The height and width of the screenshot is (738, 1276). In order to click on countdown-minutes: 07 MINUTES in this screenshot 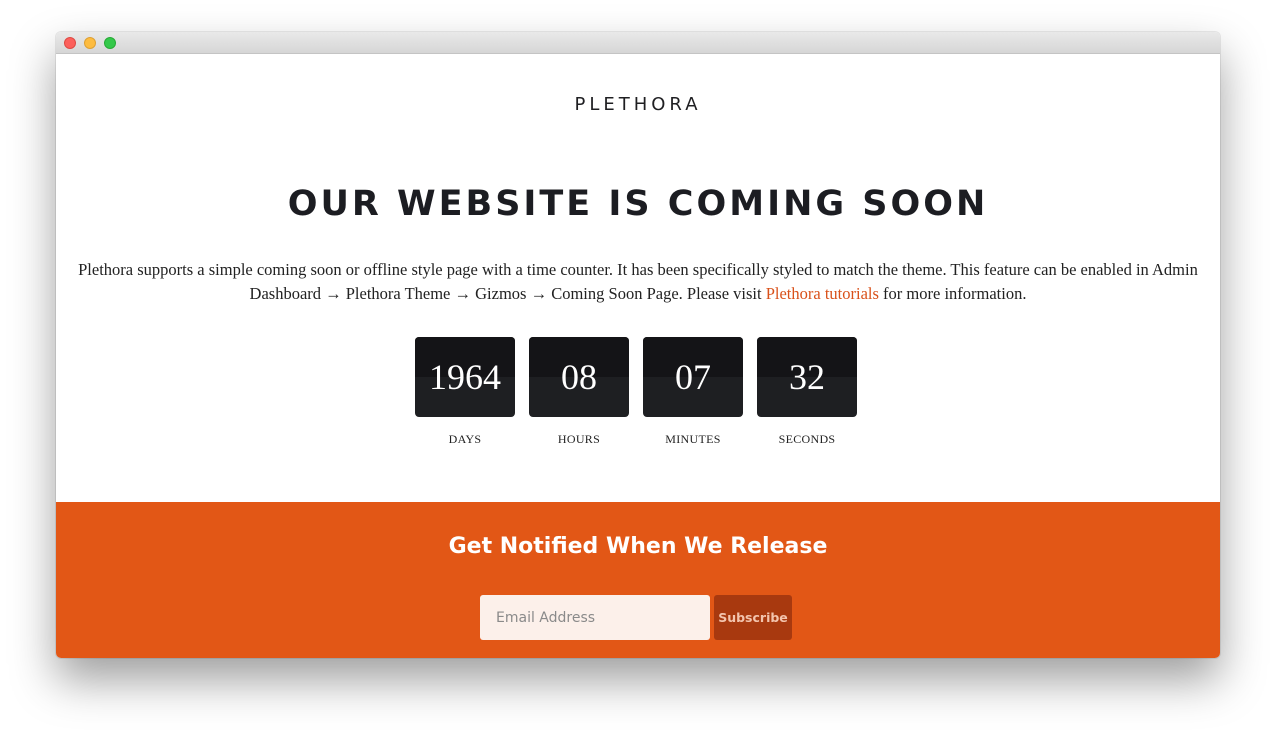, I will do `click(693, 392)`.